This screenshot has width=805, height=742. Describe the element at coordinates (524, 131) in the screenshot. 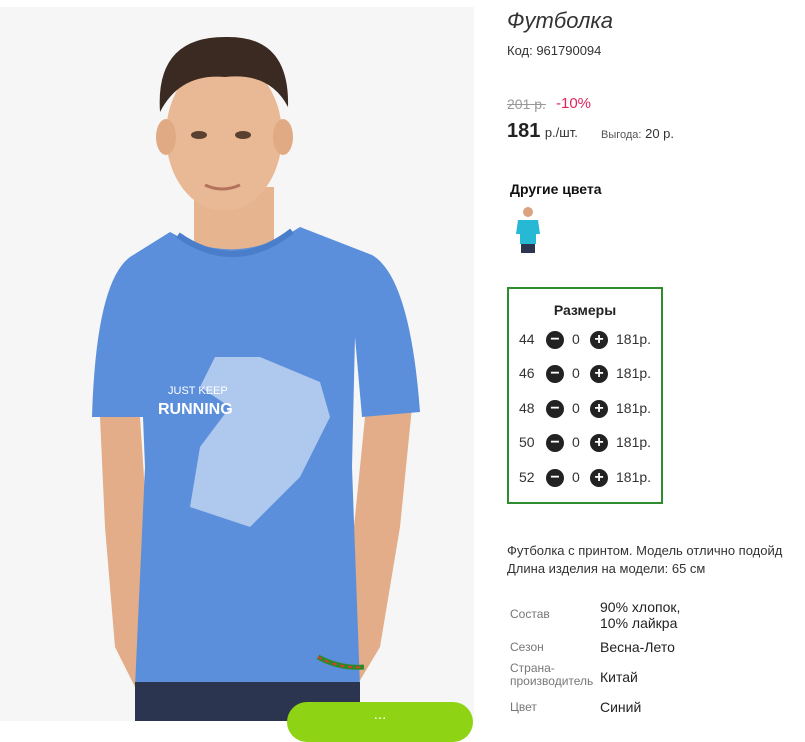

I see `price-value: 181` at that location.